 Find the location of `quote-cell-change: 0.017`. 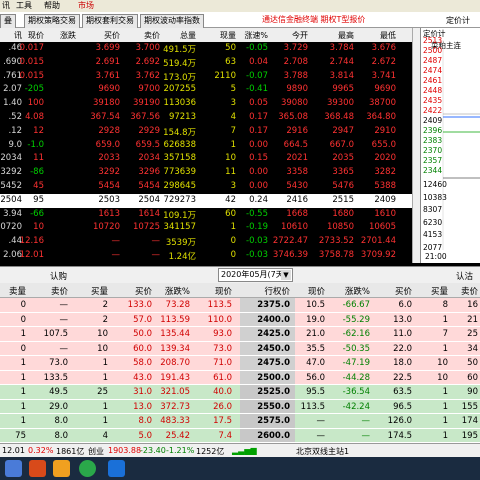

quote-cell-change: 0.017 is located at coordinates (31, 48).